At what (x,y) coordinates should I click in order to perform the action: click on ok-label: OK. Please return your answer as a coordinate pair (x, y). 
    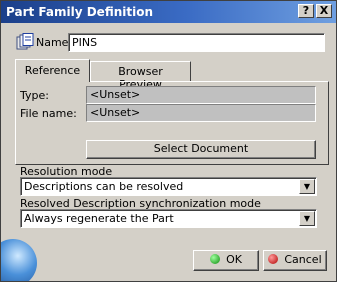
    Looking at the image, I should click on (234, 259).